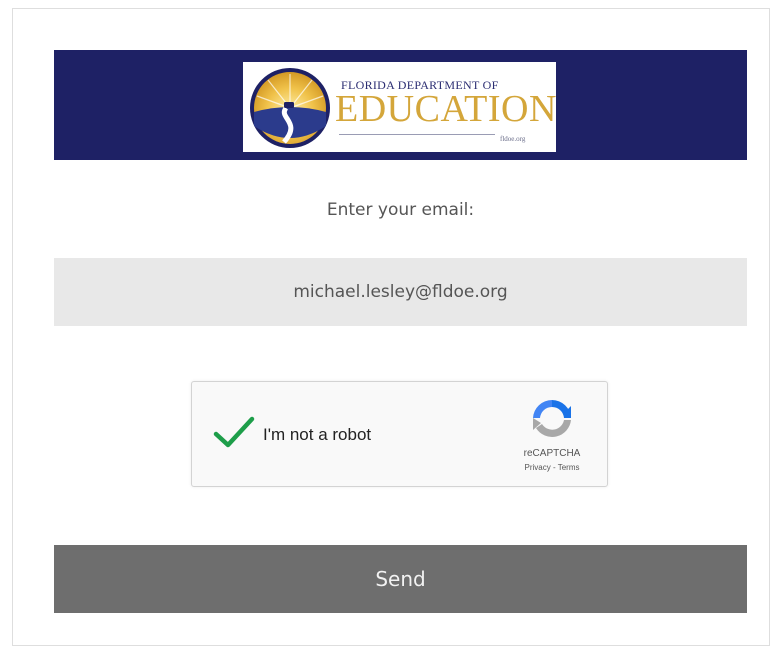 The image size is (778, 654). What do you see at coordinates (400, 292) in the screenshot?
I see `email-input` at bounding box center [400, 292].